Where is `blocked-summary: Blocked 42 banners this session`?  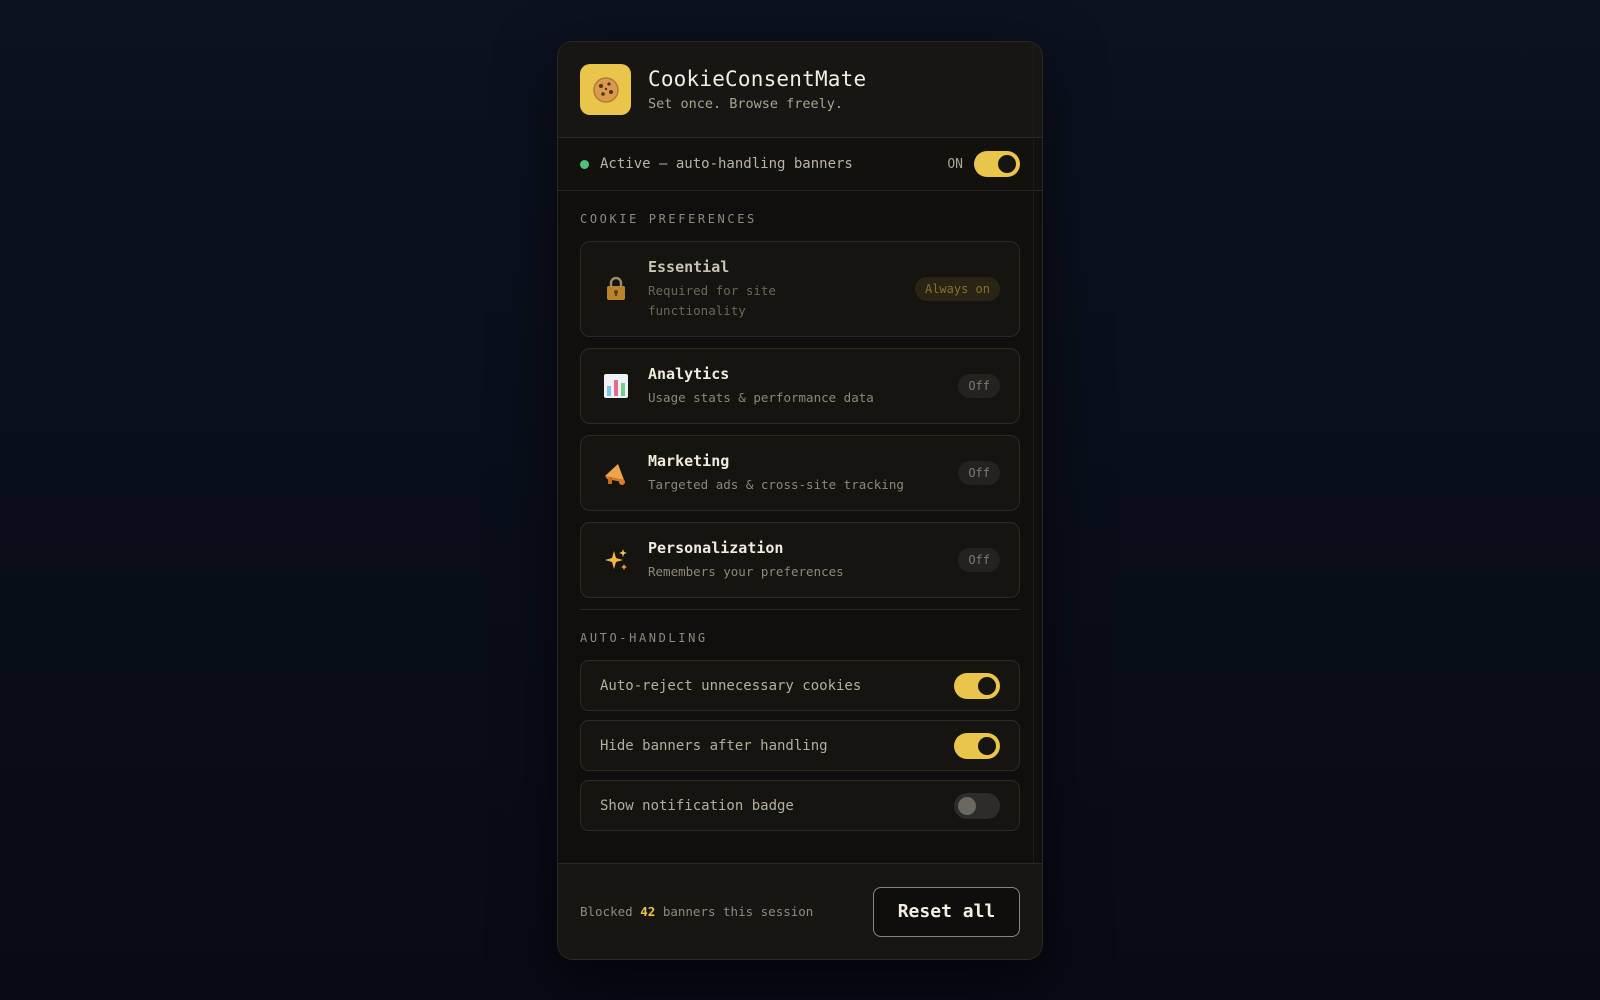
blocked-summary: Blocked 42 banners this session is located at coordinates (726, 911).